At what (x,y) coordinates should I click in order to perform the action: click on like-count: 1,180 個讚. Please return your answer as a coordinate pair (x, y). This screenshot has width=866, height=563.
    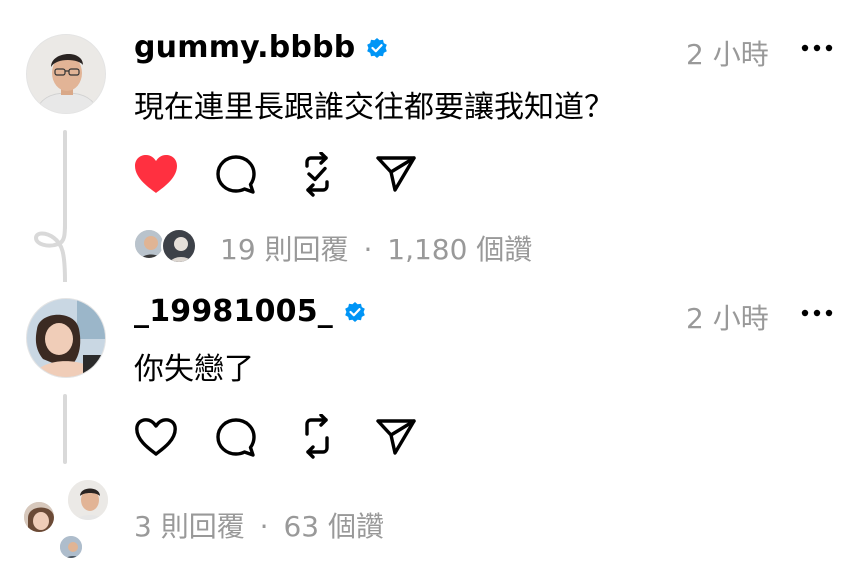
    Looking at the image, I should click on (459, 249).